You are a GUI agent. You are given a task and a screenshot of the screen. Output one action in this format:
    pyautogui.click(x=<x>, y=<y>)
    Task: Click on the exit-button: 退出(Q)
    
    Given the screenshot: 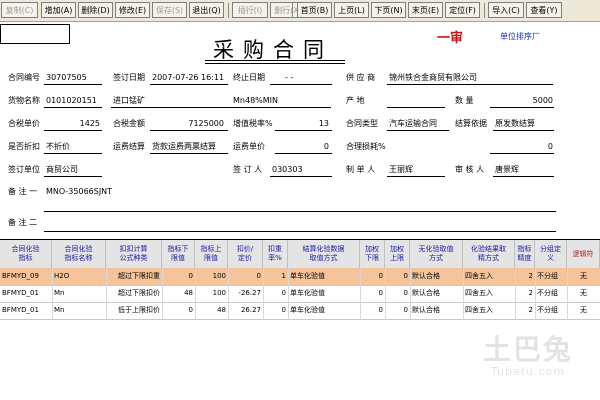 What is the action you would take?
    pyautogui.click(x=206, y=10)
    